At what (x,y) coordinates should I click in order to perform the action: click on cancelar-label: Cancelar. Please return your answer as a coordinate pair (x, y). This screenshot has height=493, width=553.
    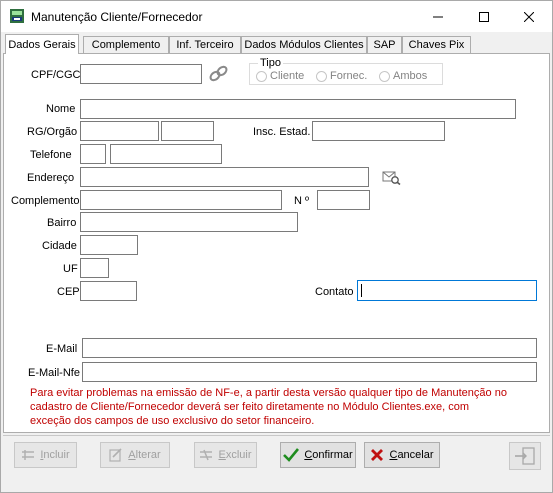
    Looking at the image, I should click on (411, 455).